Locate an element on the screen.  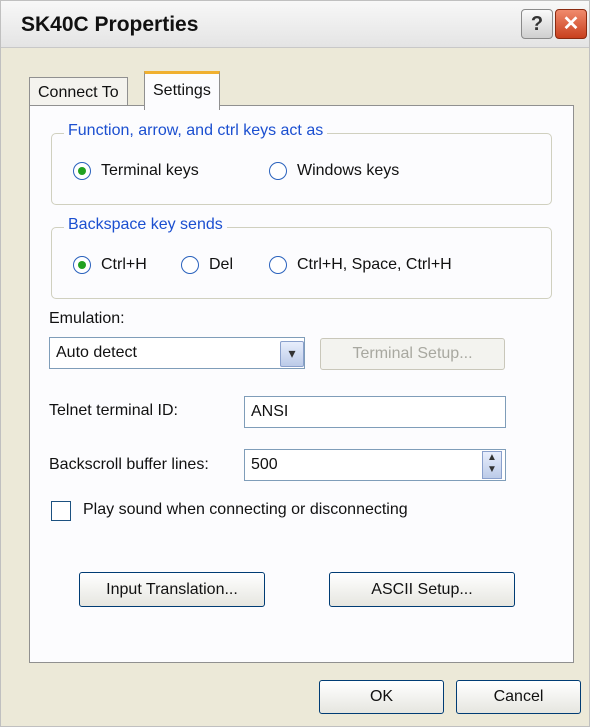
radio-del-label: Del is located at coordinates (221, 264).